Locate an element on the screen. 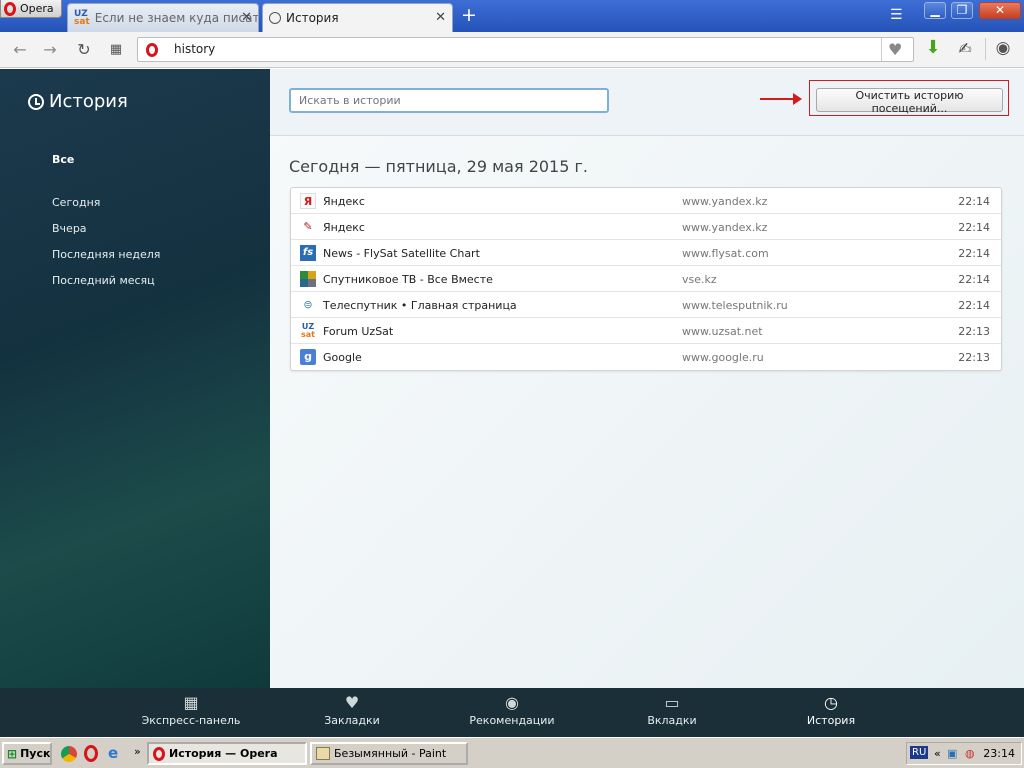  tab-menu-icon: ☰ is located at coordinates (896, 15).